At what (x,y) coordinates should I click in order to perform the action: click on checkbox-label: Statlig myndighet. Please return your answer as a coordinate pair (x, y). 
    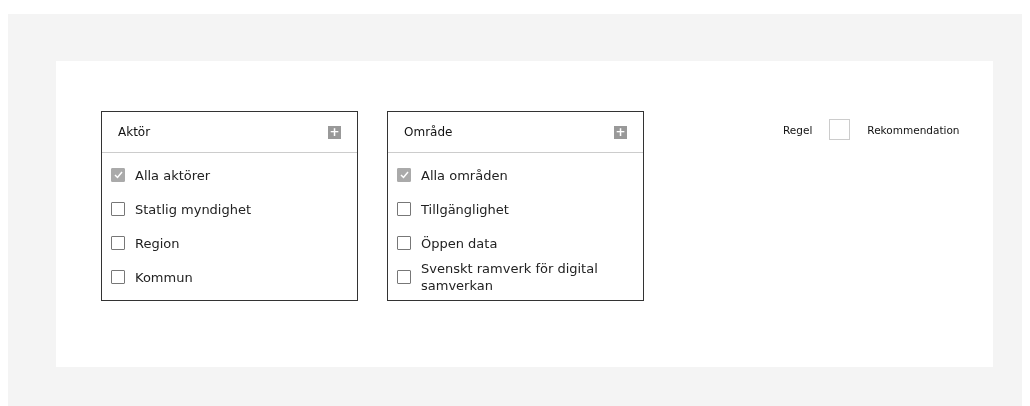
    Looking at the image, I should click on (193, 209).